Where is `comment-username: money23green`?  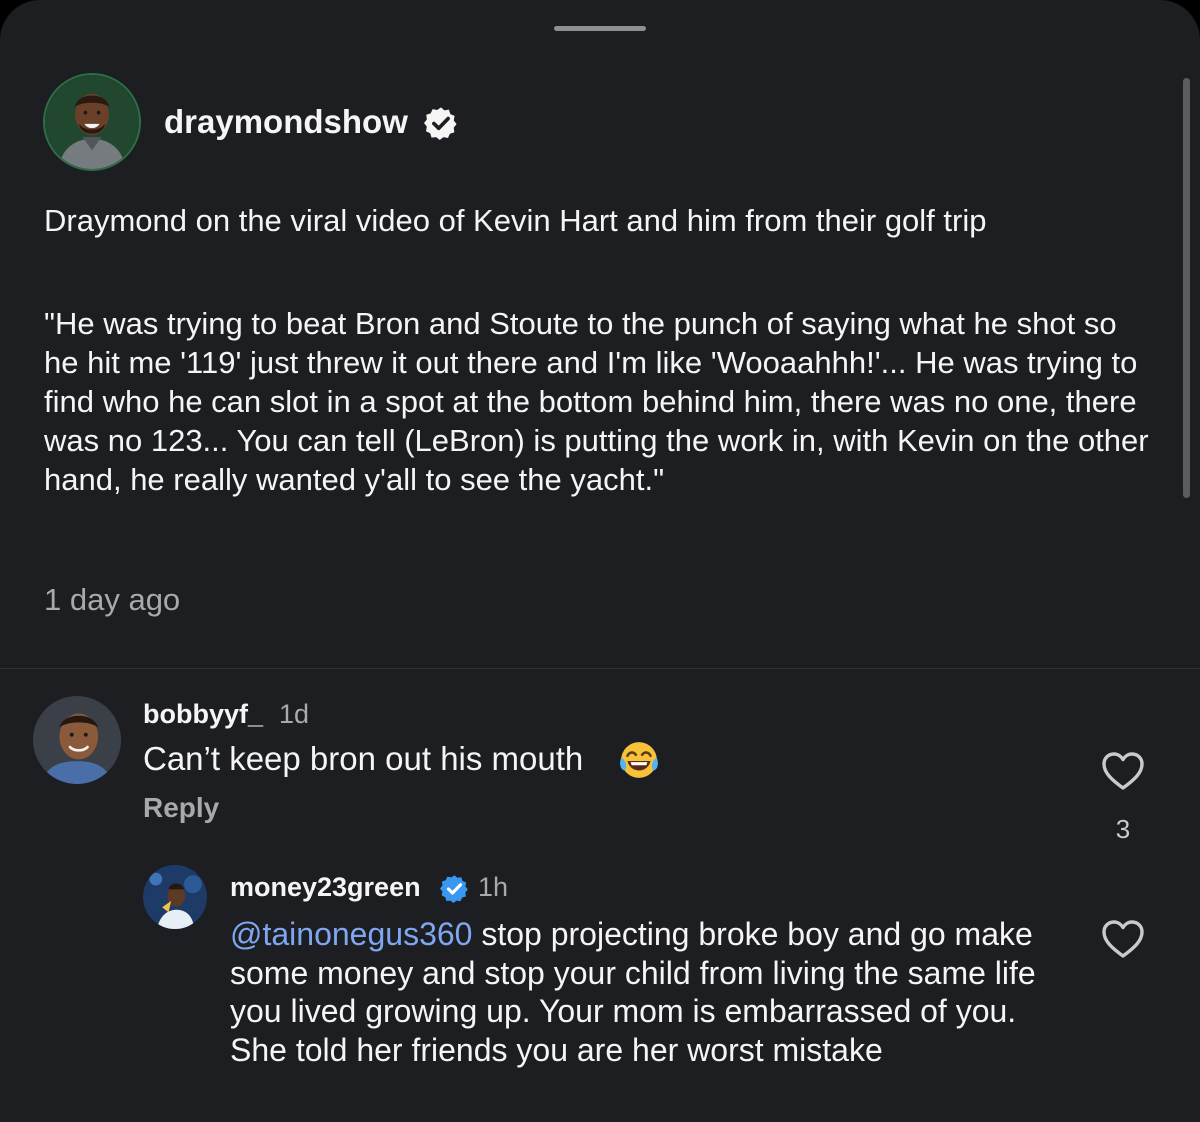 comment-username: money23green is located at coordinates (325, 887).